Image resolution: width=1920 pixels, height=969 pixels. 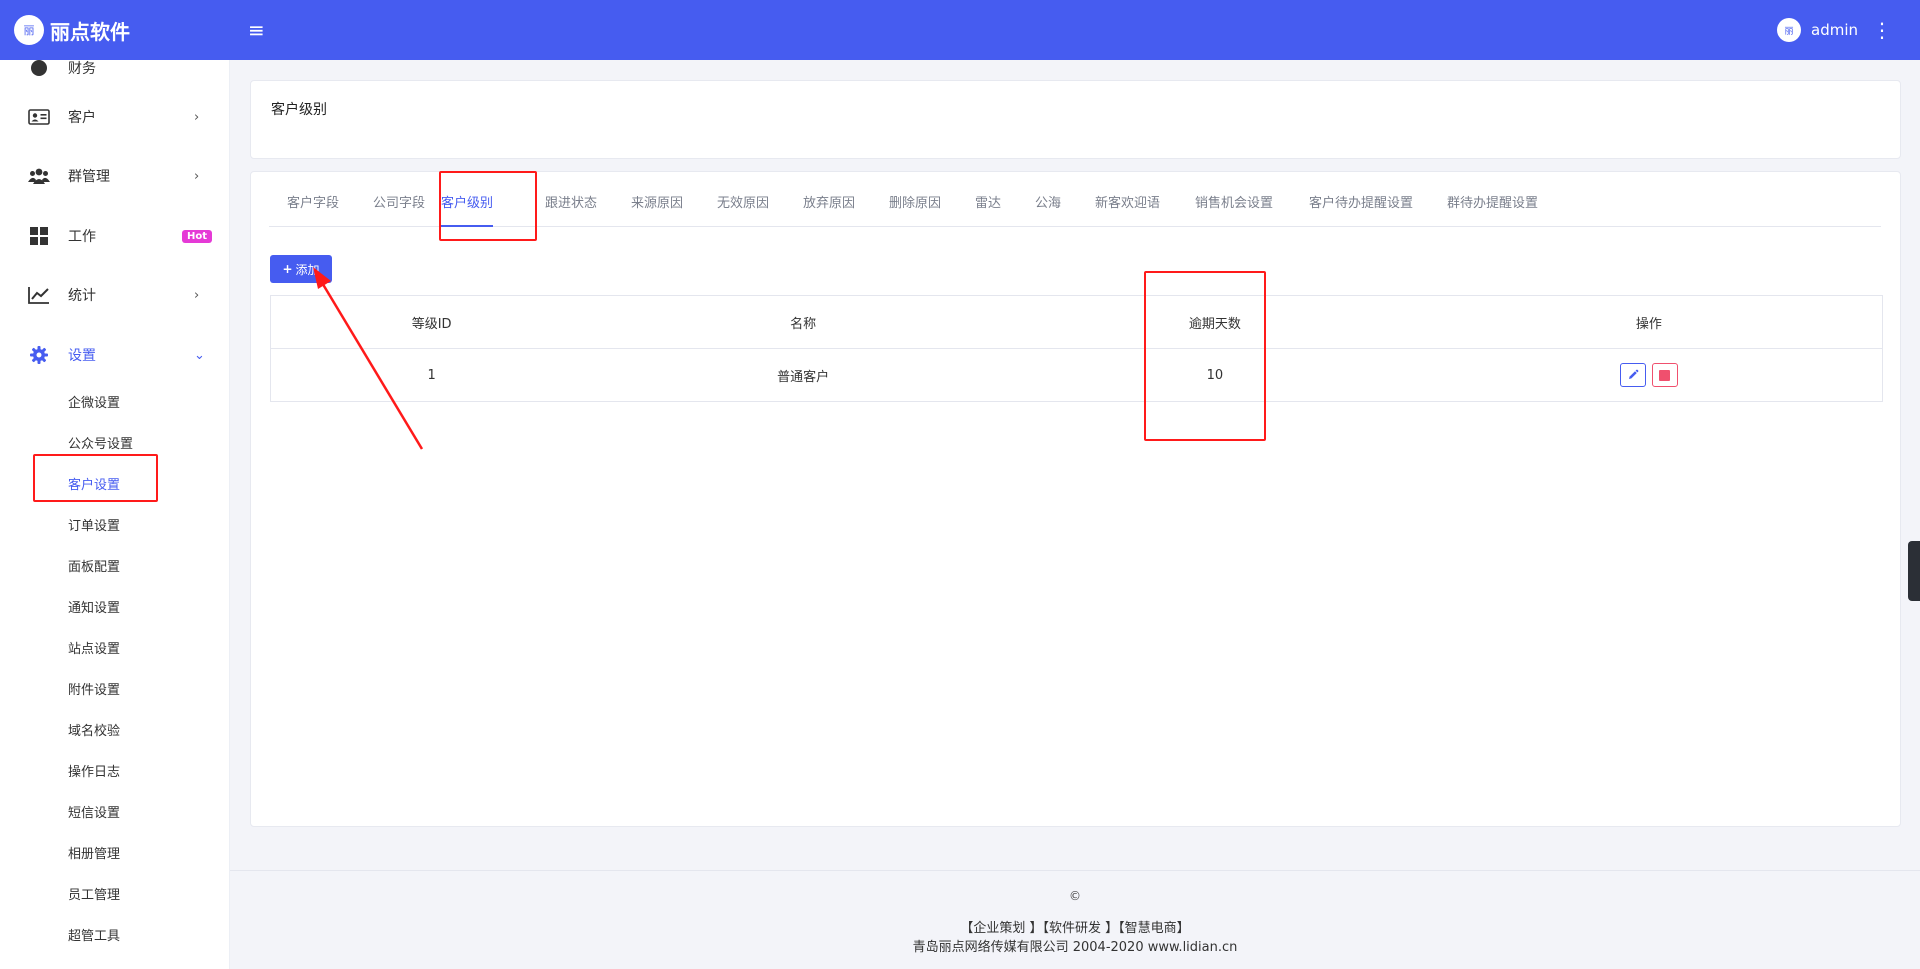 I want to click on column-header-actions: 操作, so click(x=1649, y=322).